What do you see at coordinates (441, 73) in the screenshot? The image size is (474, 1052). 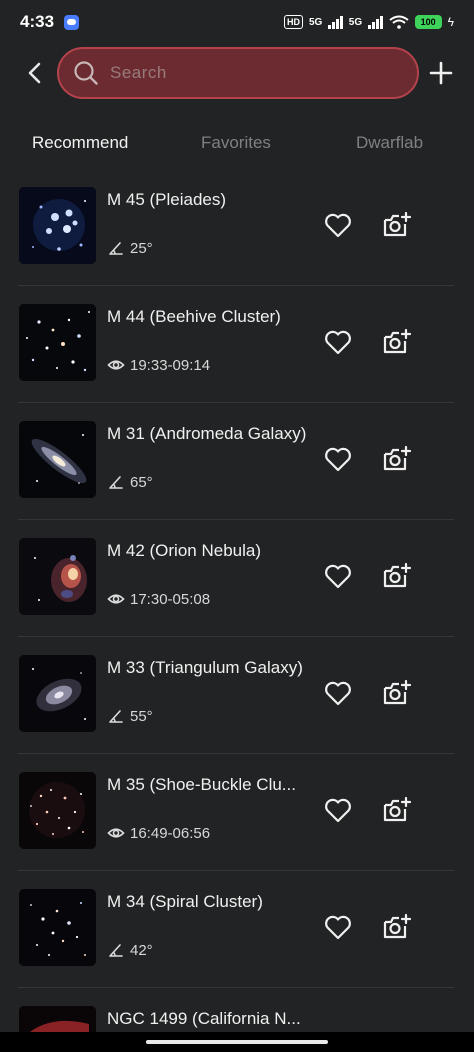 I see `add-icon` at bounding box center [441, 73].